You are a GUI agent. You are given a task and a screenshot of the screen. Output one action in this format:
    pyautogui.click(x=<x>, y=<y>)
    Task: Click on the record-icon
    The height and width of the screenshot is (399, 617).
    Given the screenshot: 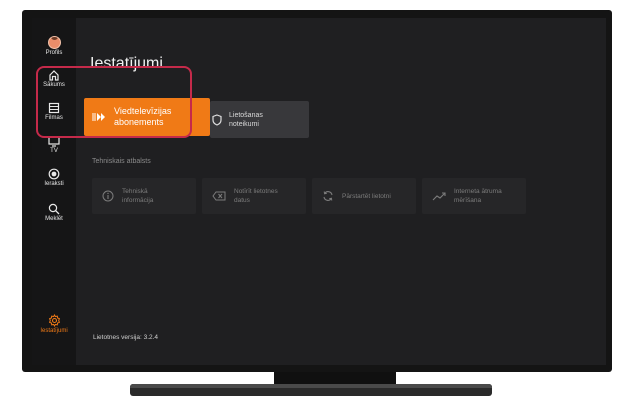 What is the action you would take?
    pyautogui.click(x=54, y=174)
    